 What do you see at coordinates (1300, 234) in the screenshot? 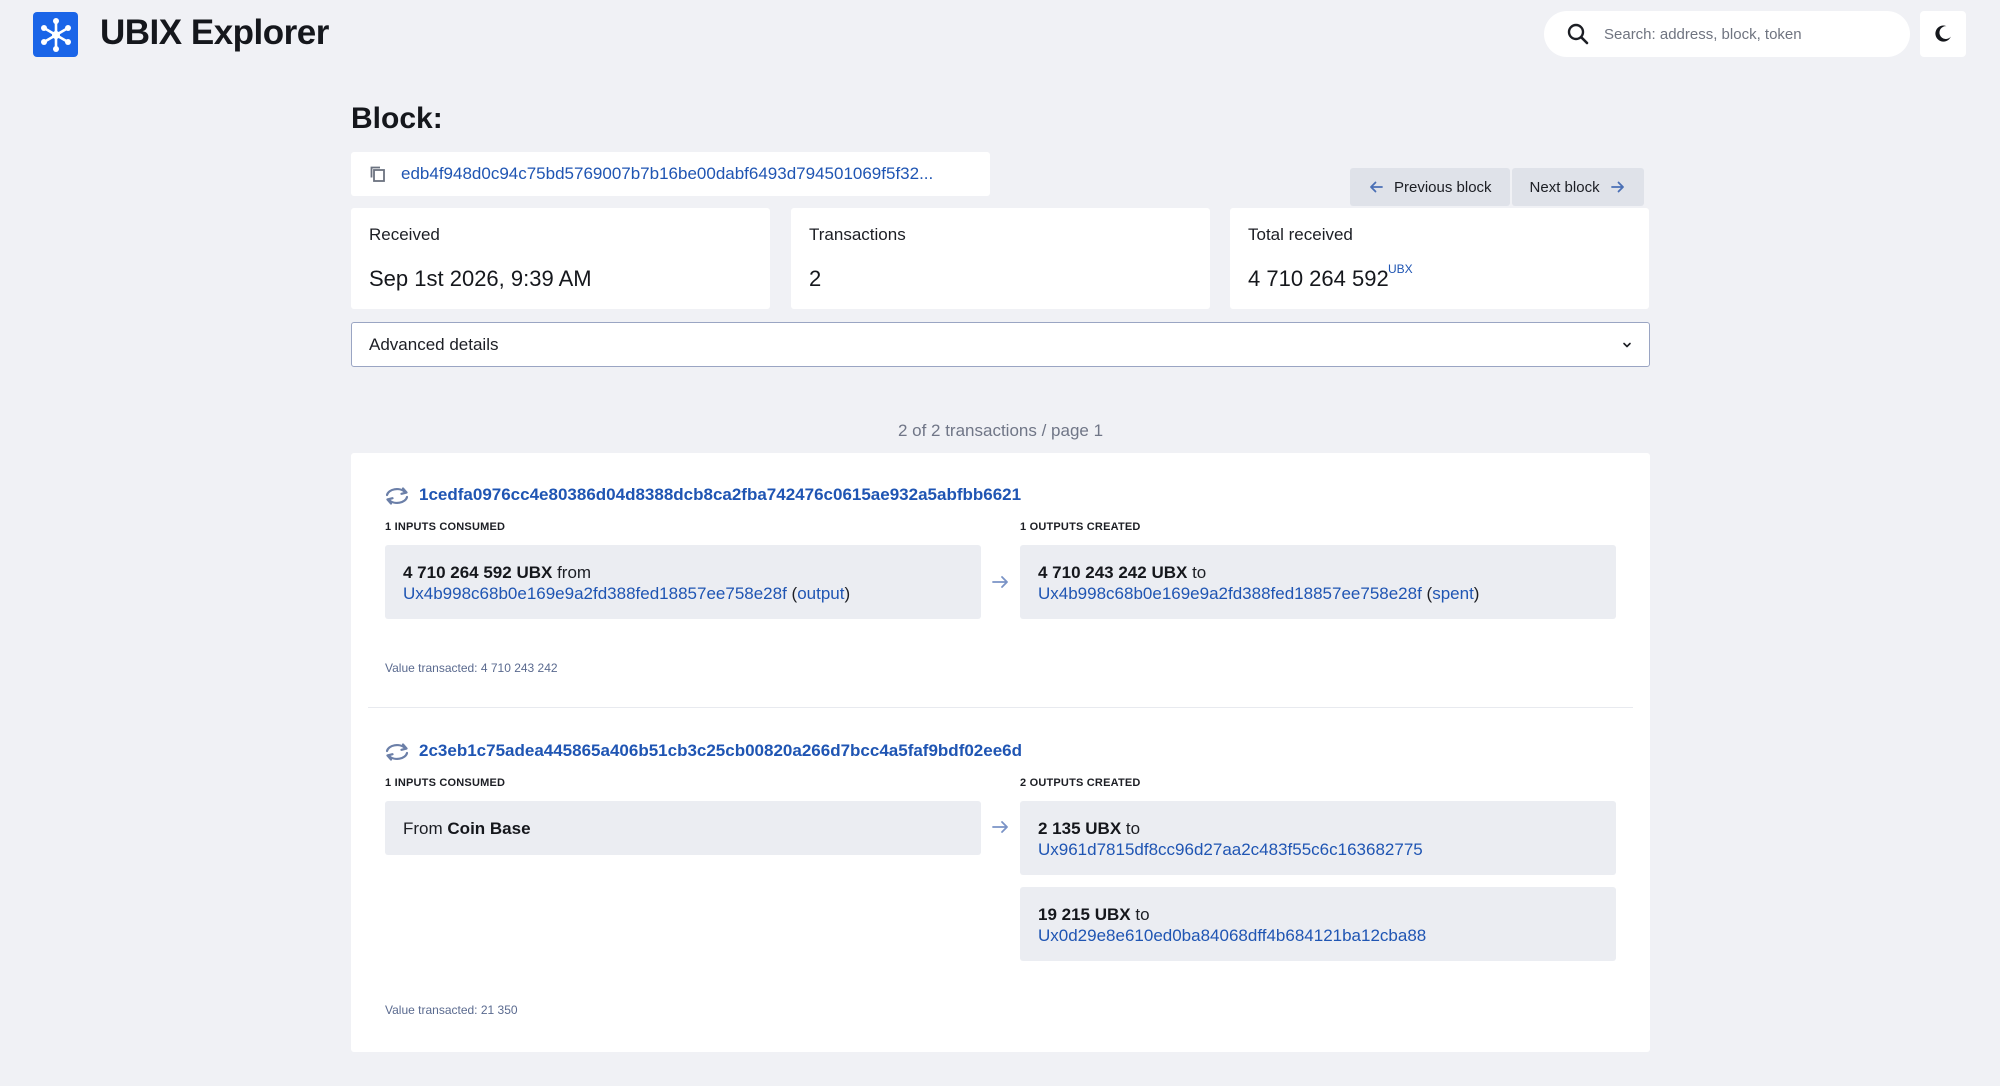
I see `total-received-label: Total received` at bounding box center [1300, 234].